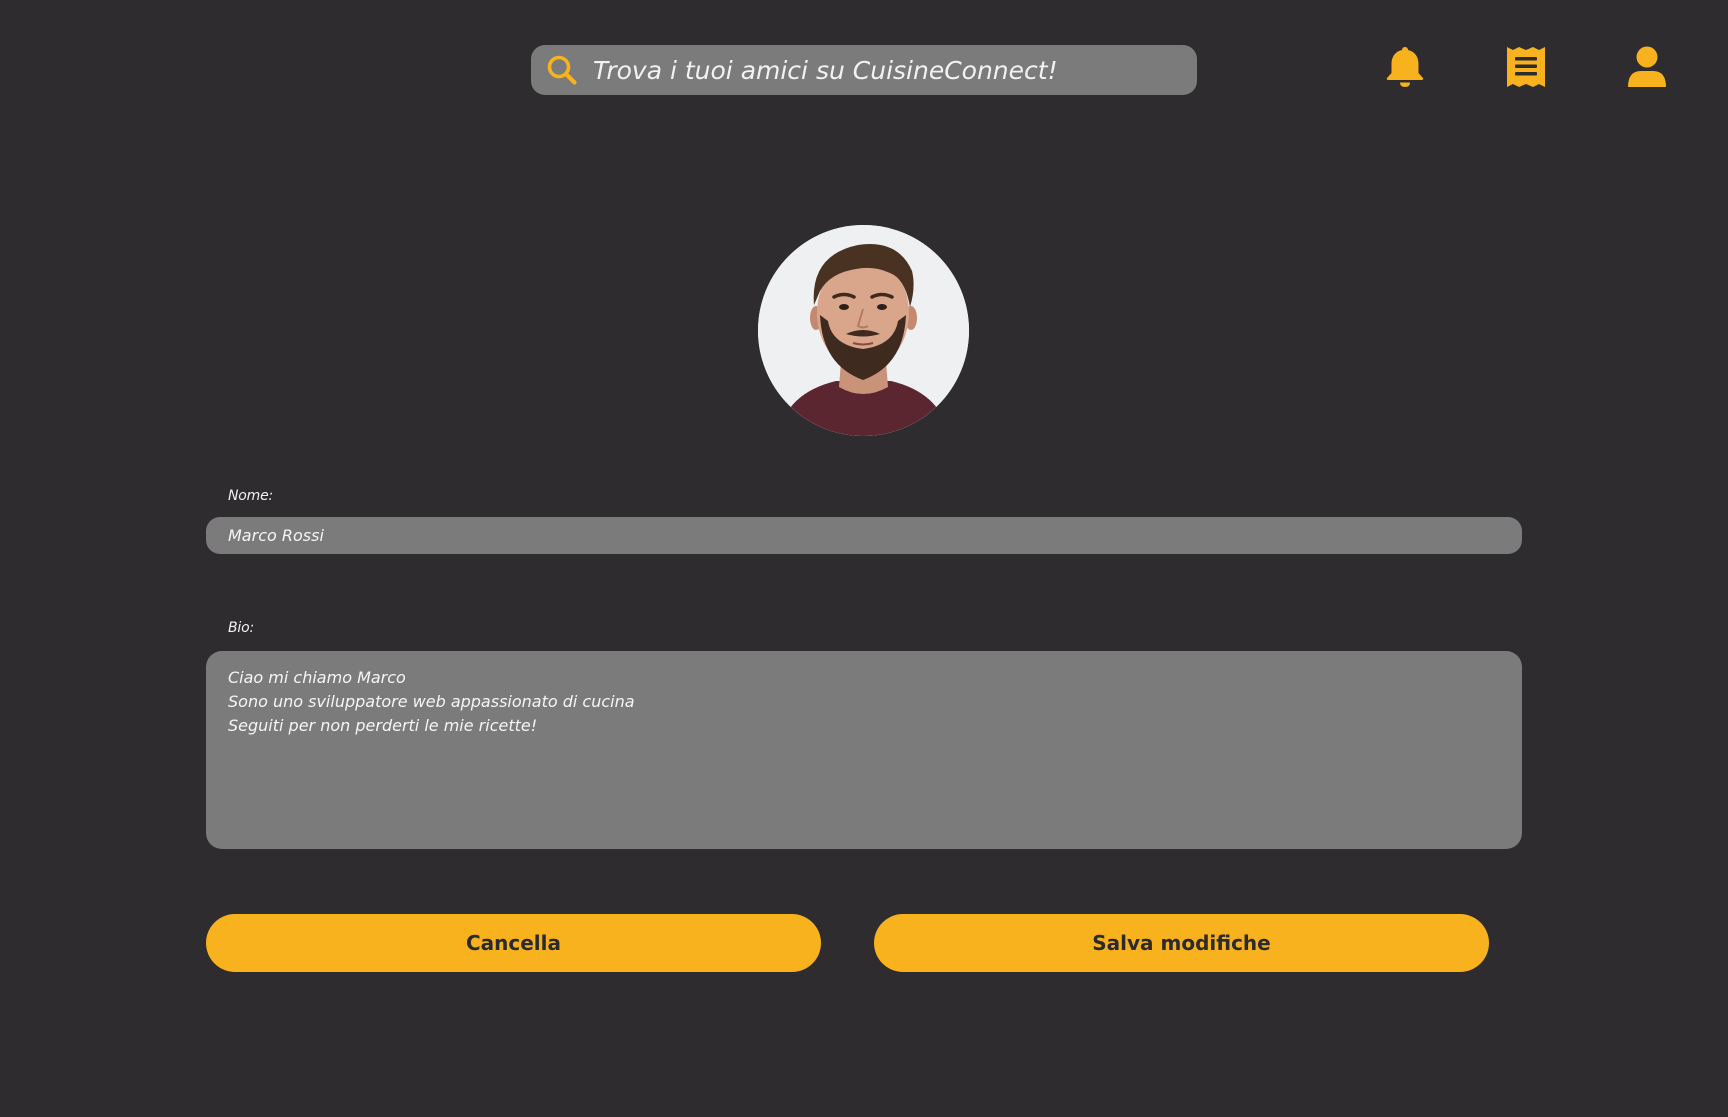 The image size is (1728, 1117). I want to click on name-label: Nome:, so click(251, 496).